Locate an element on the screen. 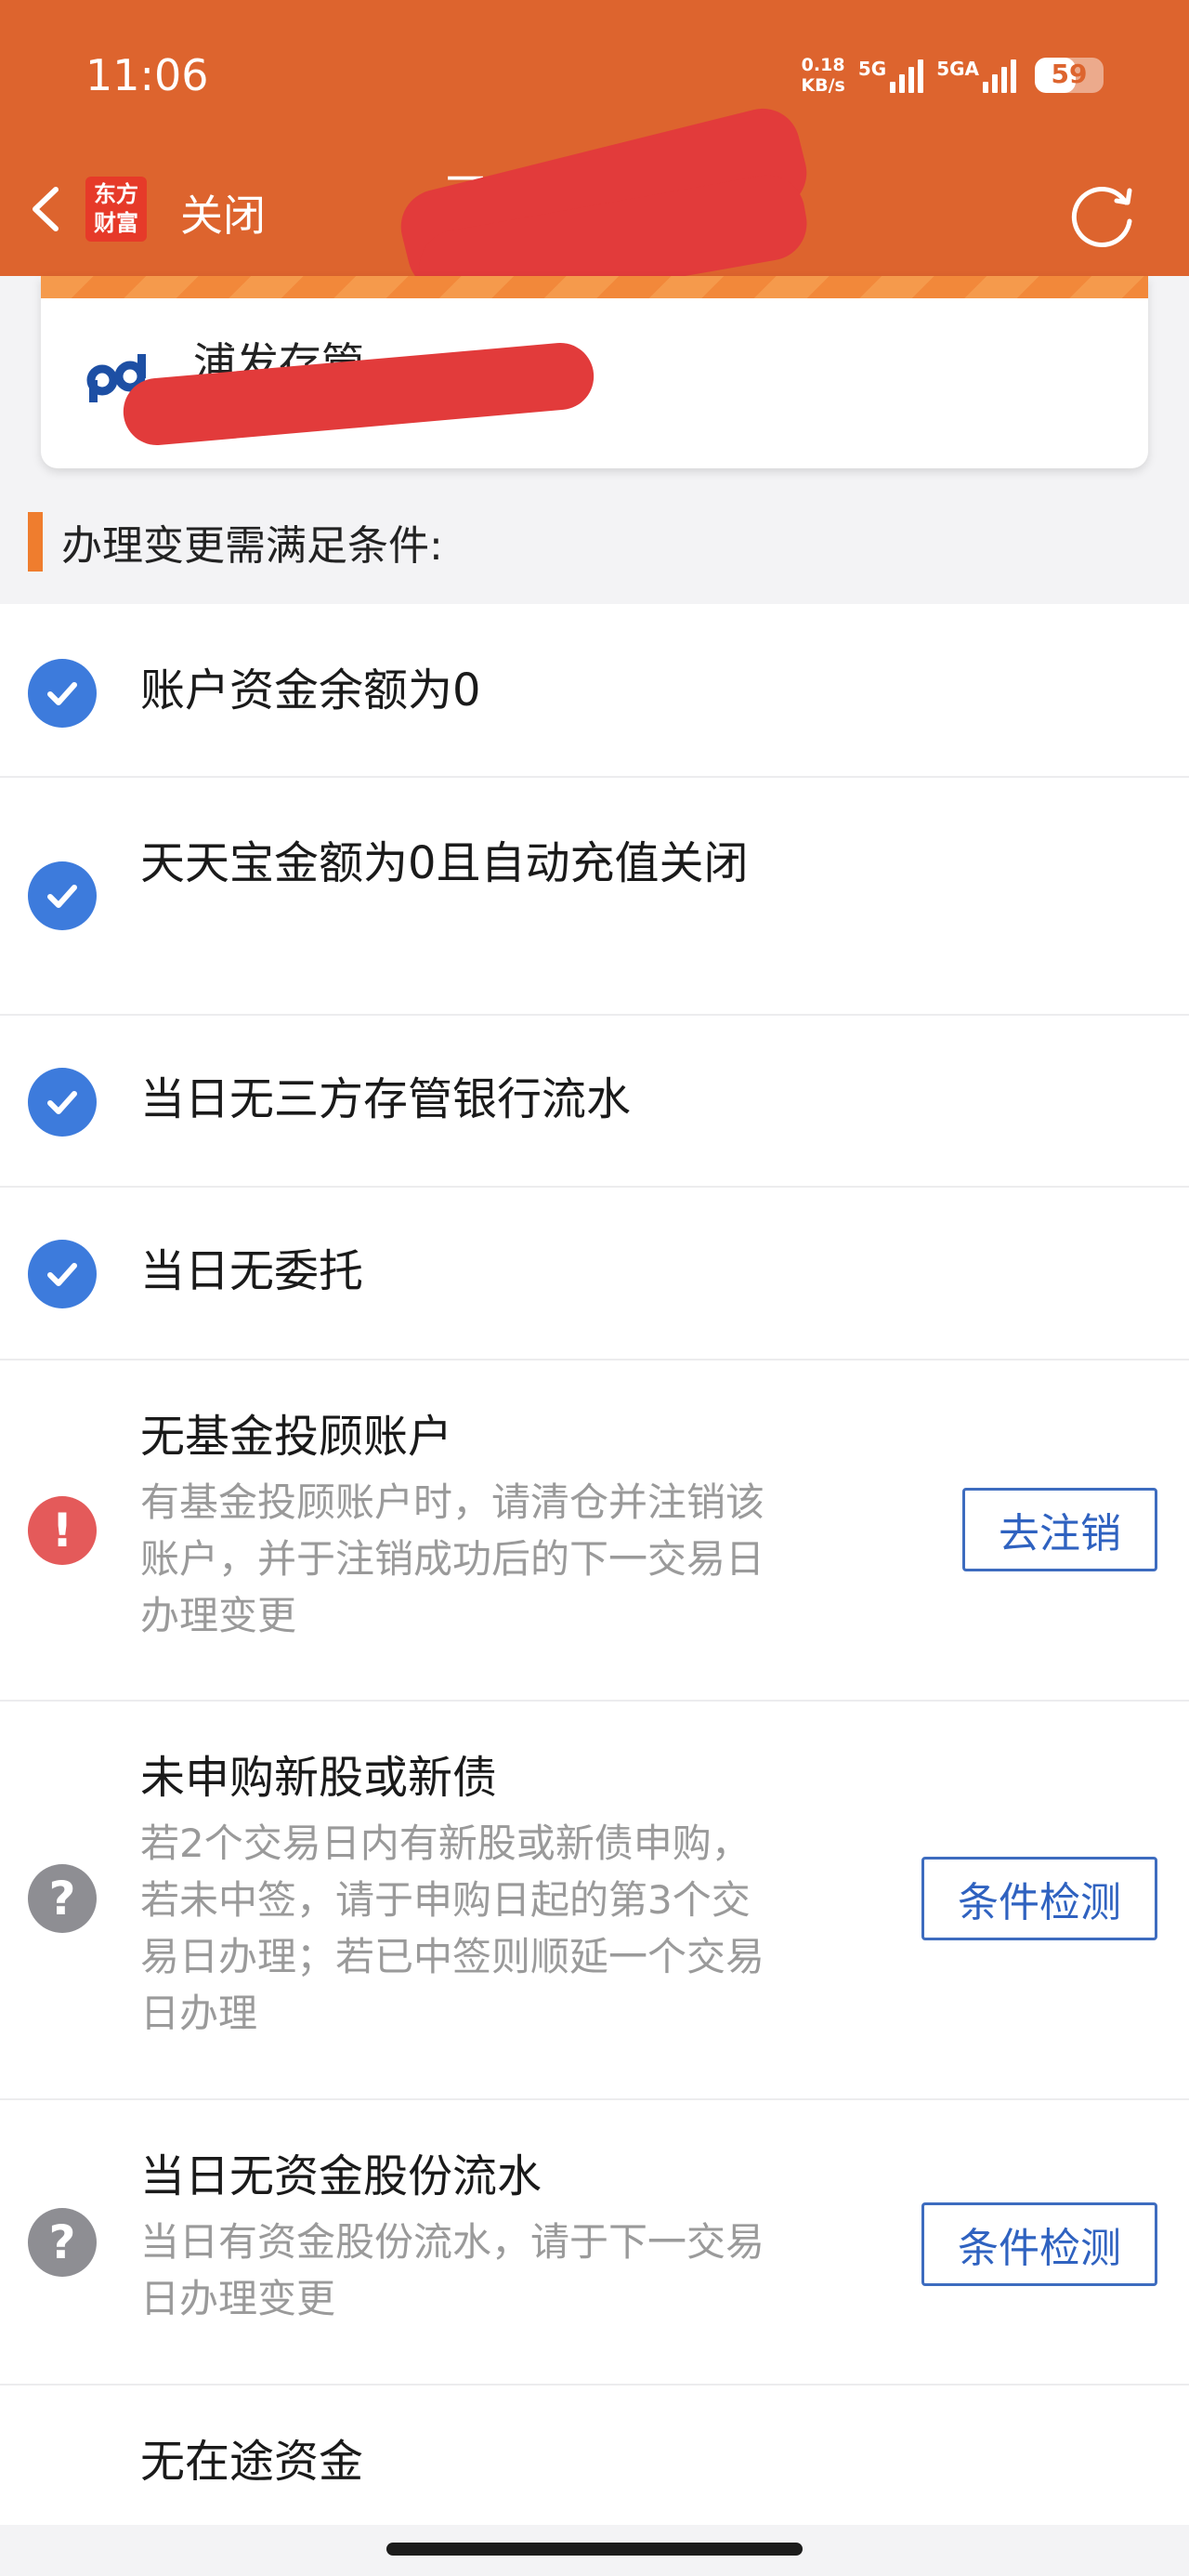  network-speed-value: 0.18 is located at coordinates (823, 65).